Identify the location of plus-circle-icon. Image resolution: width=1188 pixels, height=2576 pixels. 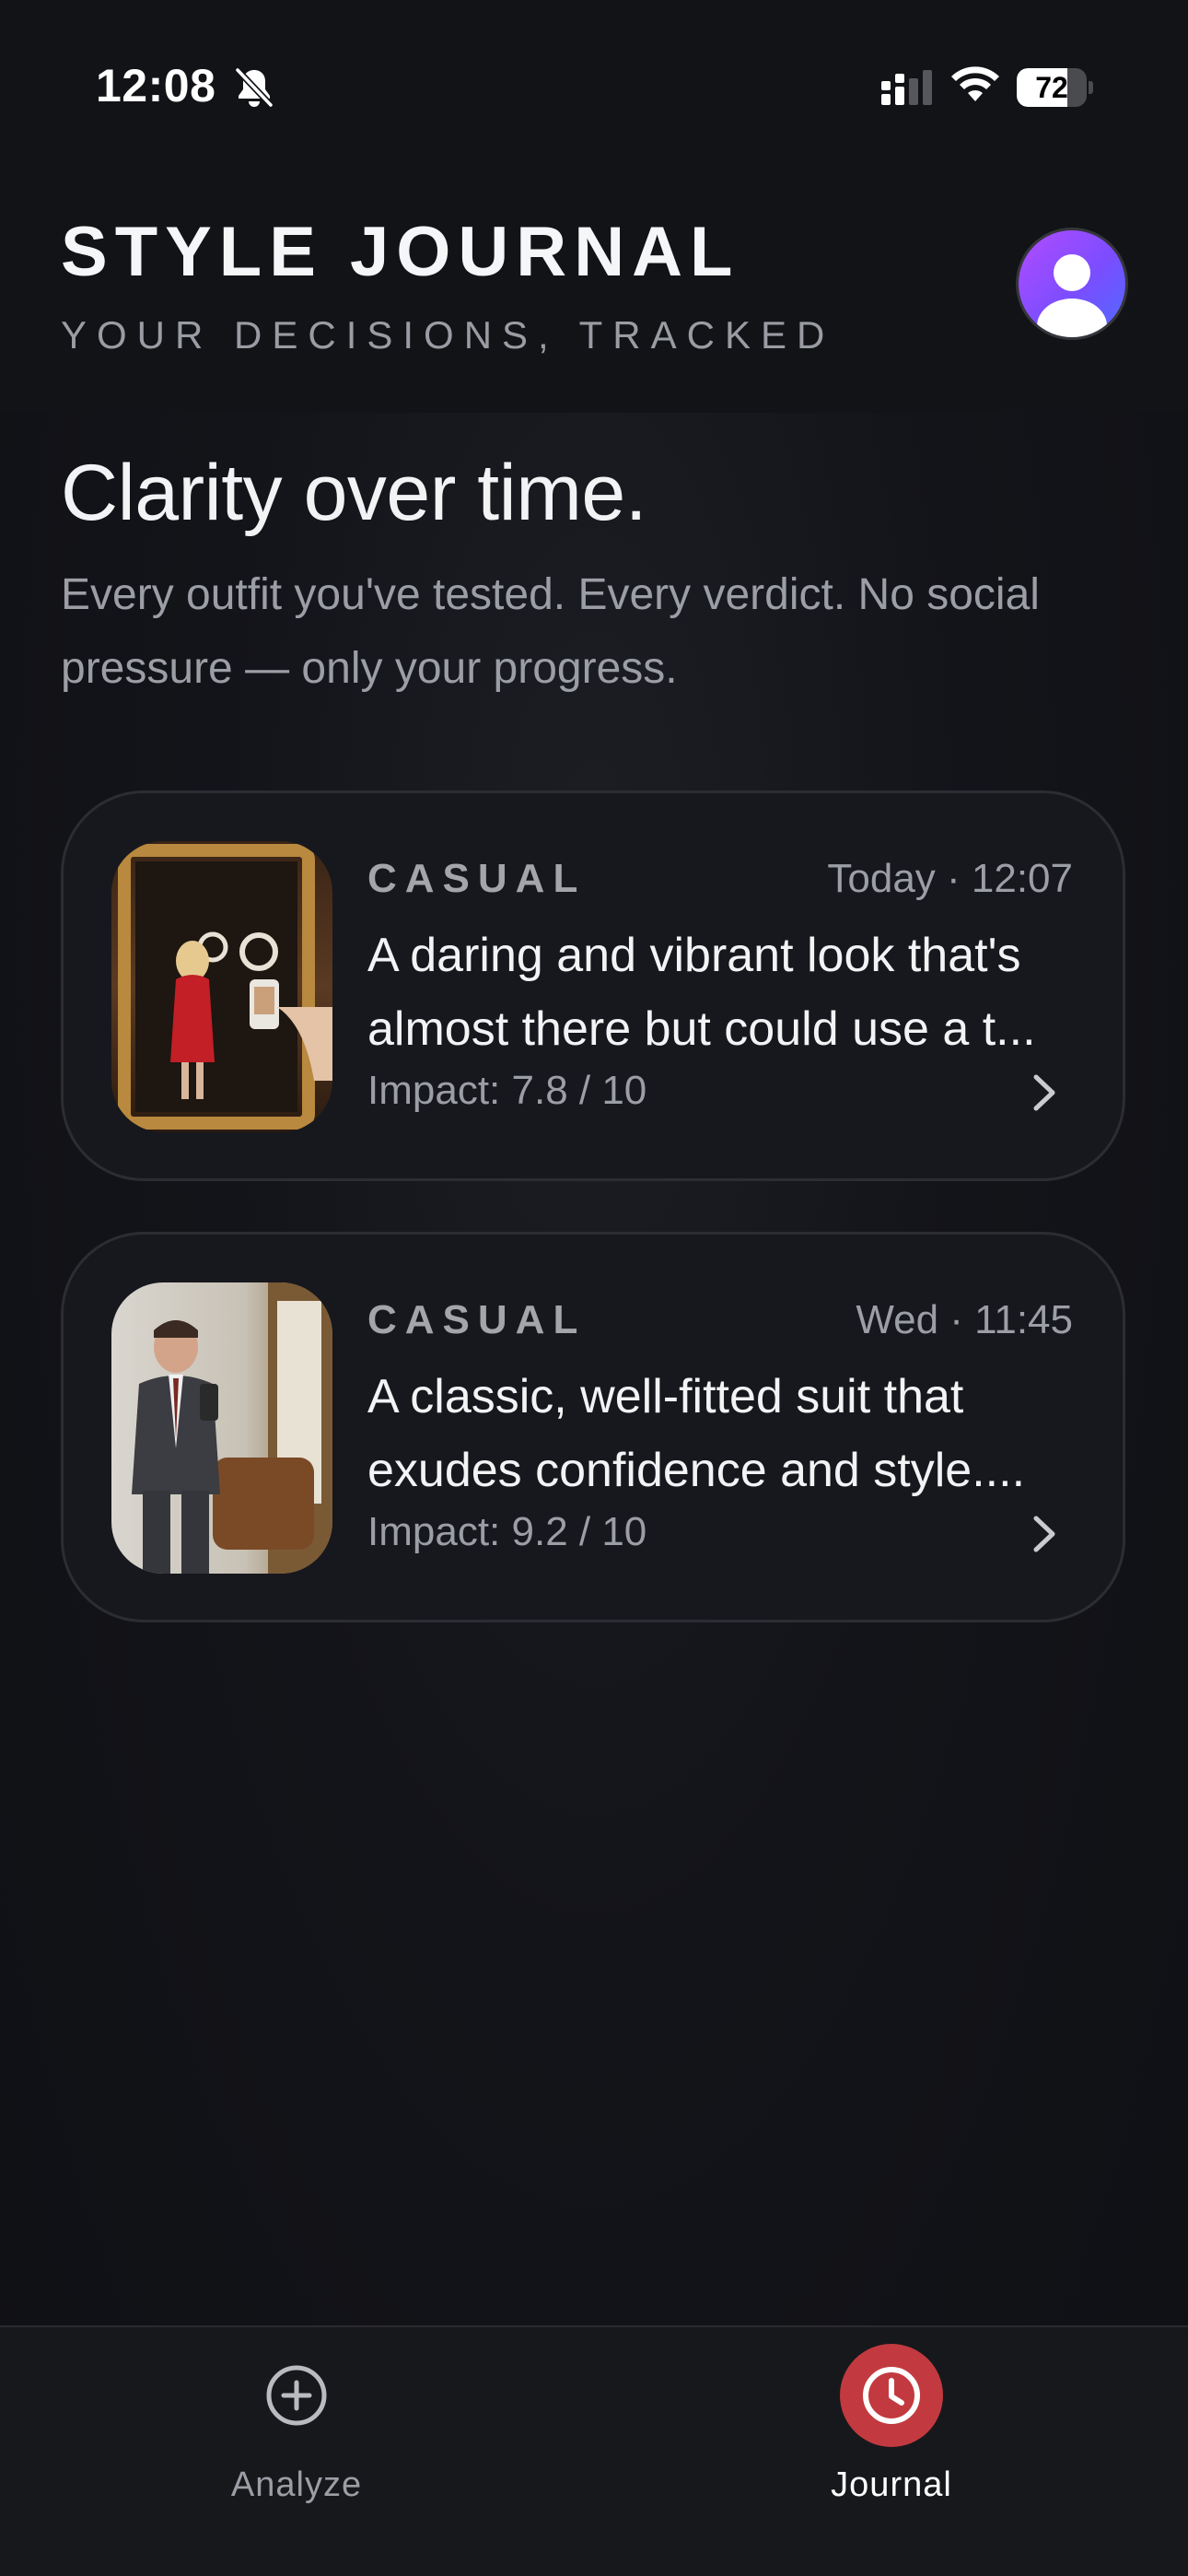
(296, 2395).